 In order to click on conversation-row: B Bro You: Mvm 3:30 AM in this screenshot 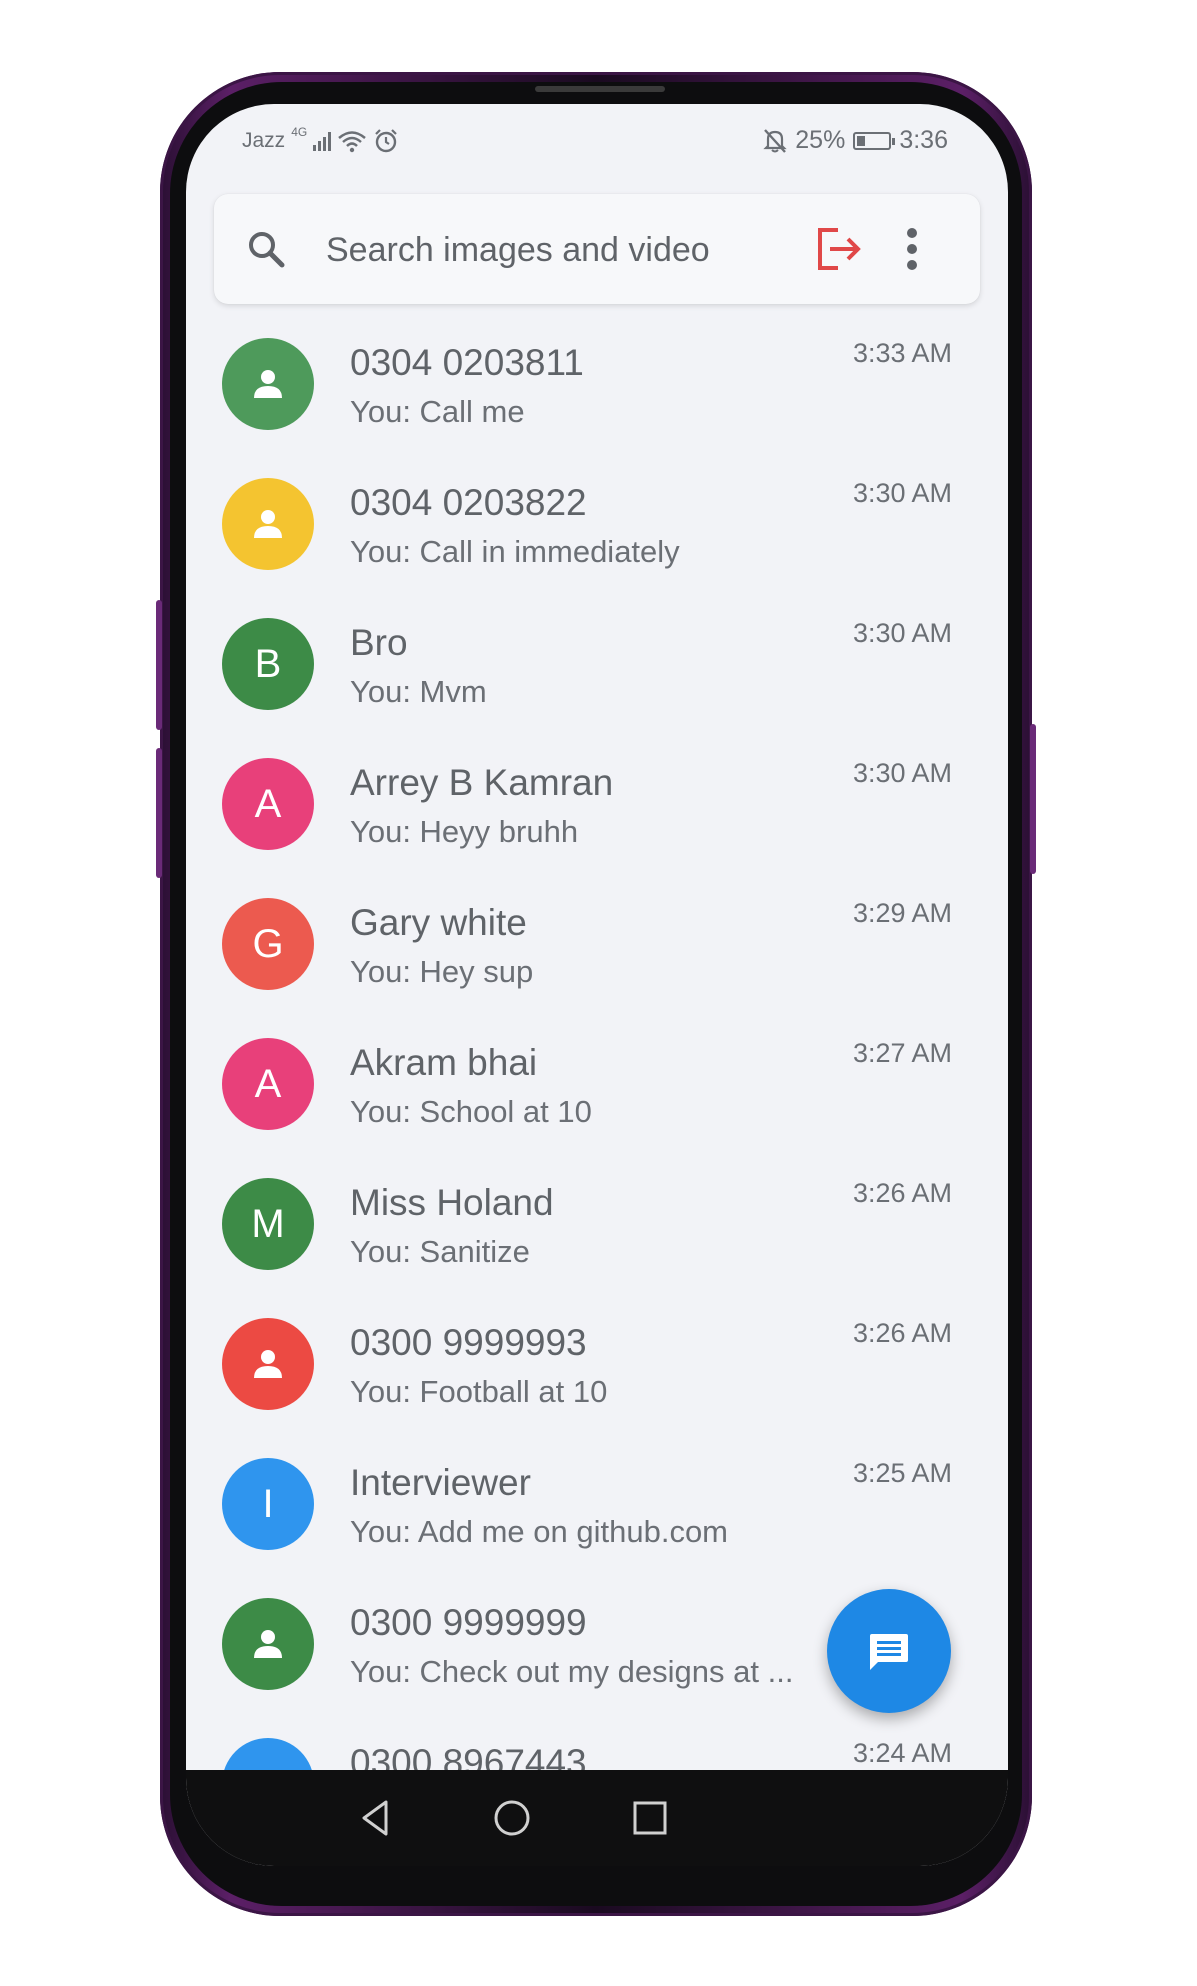, I will do `click(597, 670)`.